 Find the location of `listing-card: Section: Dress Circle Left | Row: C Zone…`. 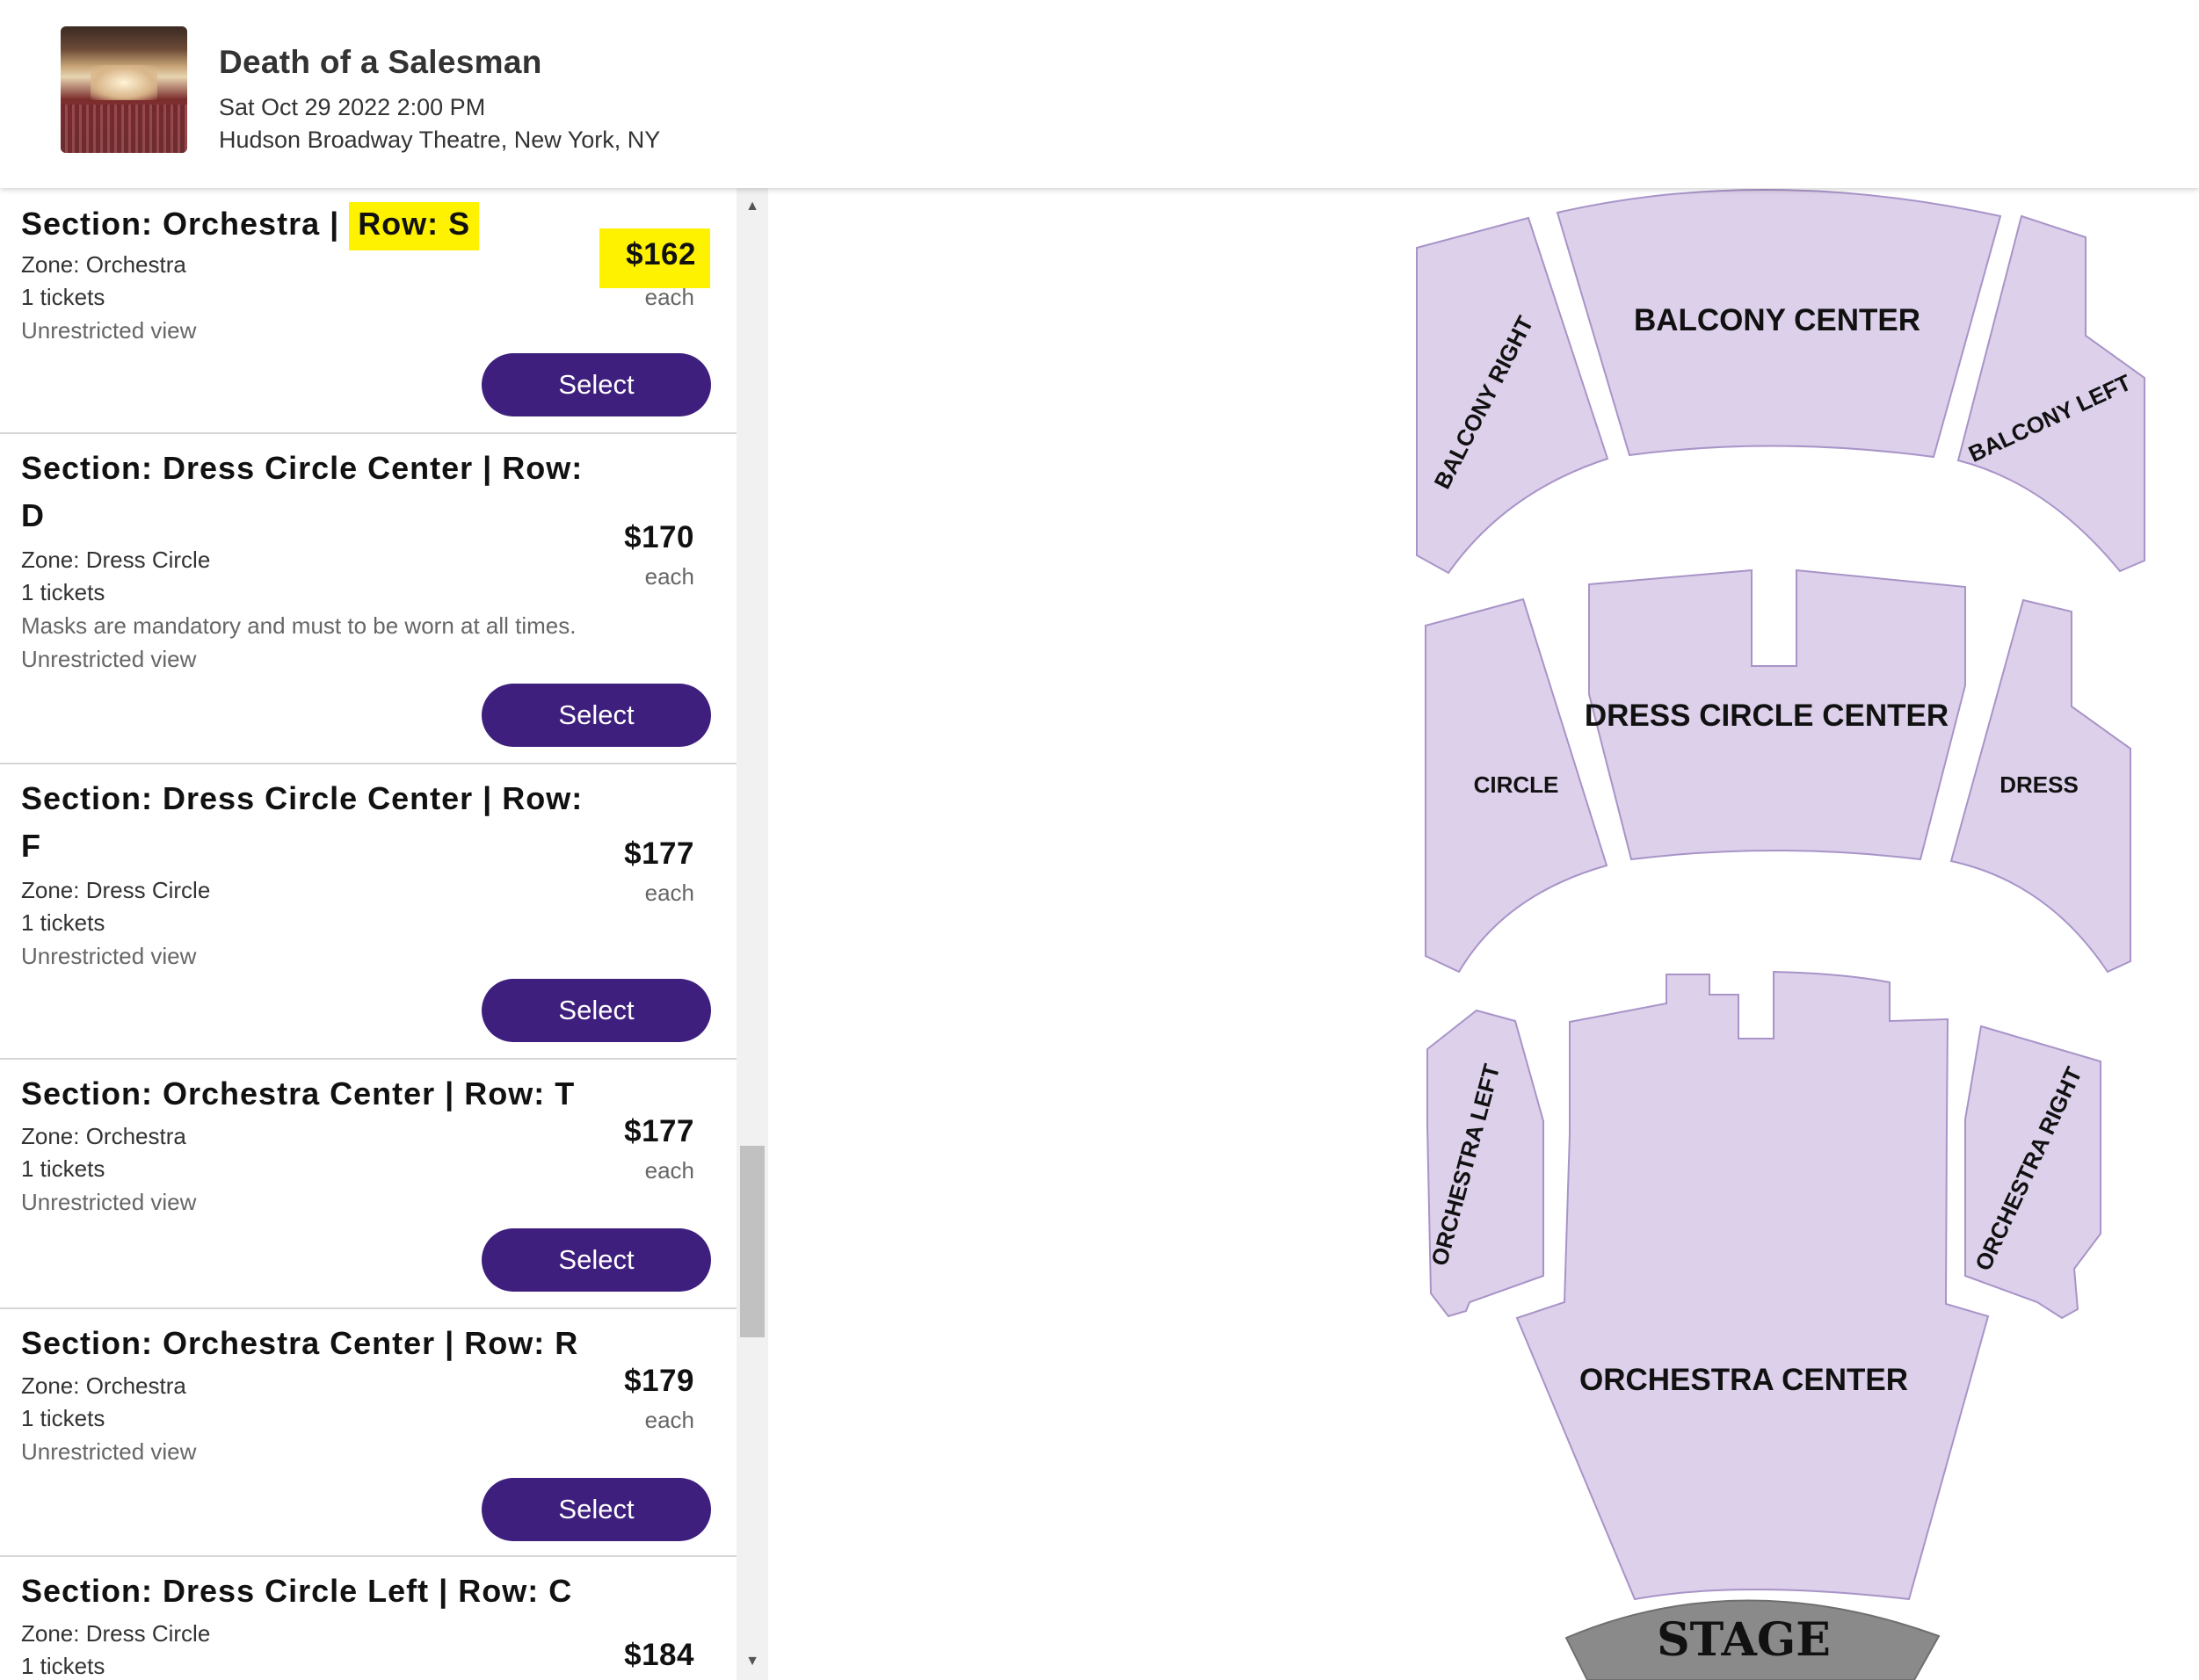

listing-card: Section: Dress Circle Left | Row: C Zone… is located at coordinates (368, 1618).